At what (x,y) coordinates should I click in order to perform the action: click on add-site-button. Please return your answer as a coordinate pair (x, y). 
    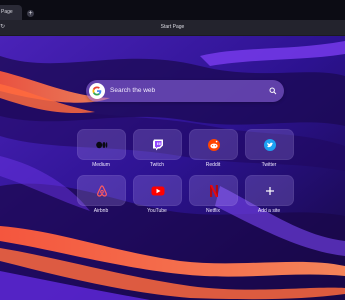
    Looking at the image, I should click on (269, 190).